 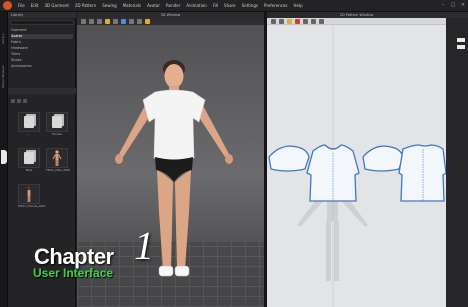 What do you see at coordinates (144, 245) in the screenshot?
I see `chapter-number: 1` at bounding box center [144, 245].